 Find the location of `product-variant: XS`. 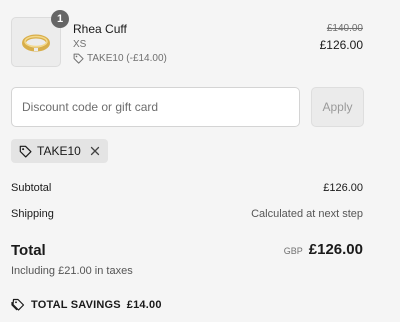

product-variant: XS is located at coordinates (80, 44).